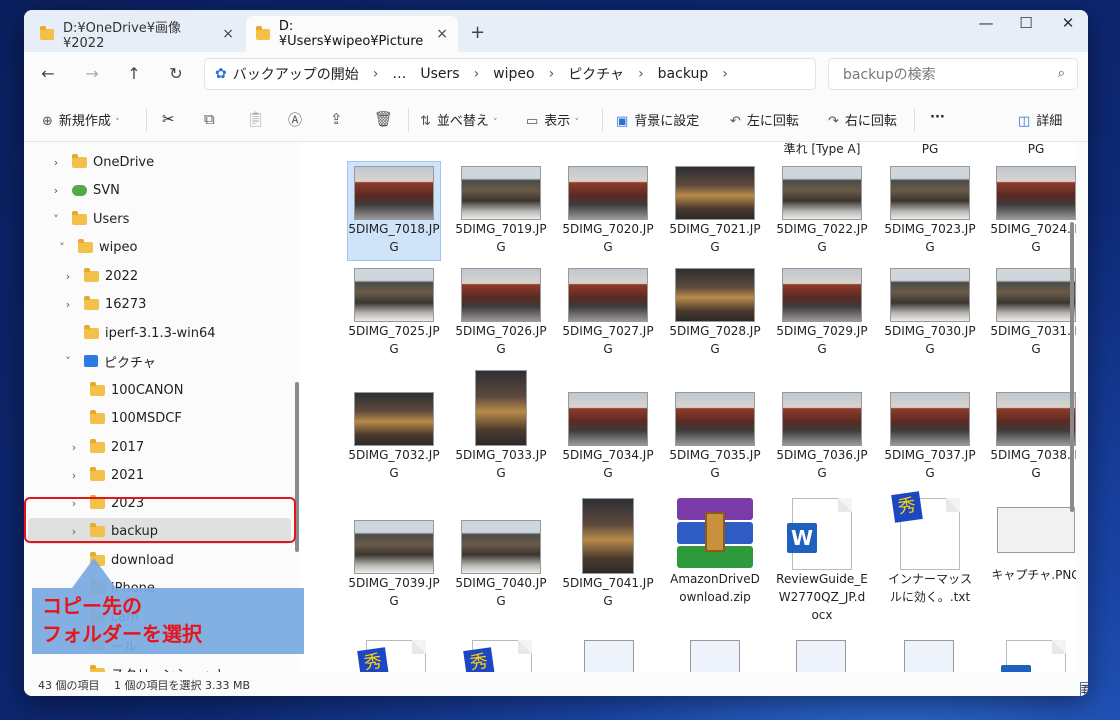 This screenshot has height=720, width=1120. I want to click on file-item: 秀 インナーマッスルに効く。.txt, so click(930, 548).